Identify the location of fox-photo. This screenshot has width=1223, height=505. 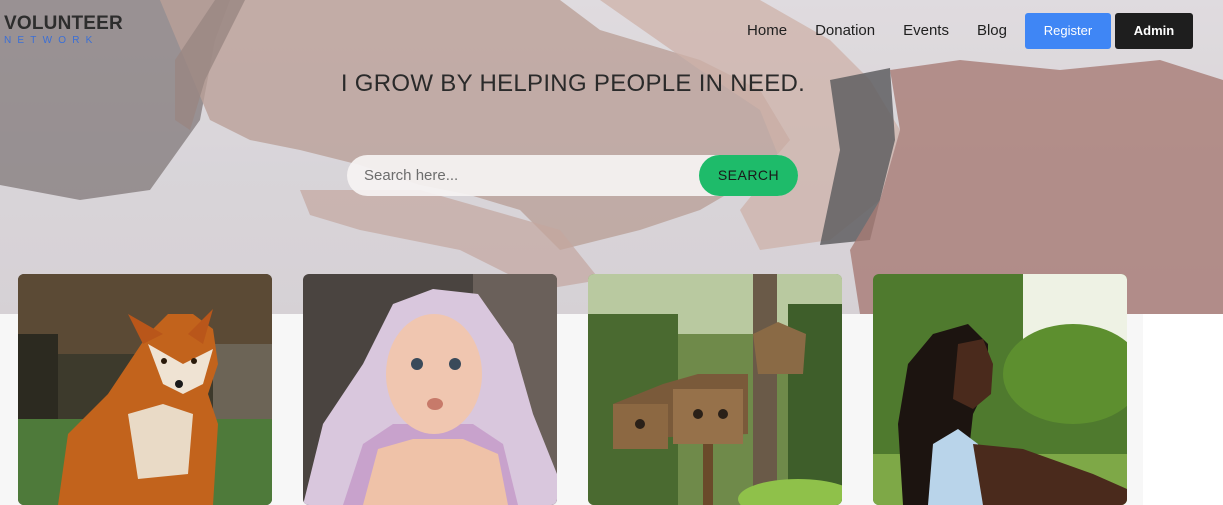
(145, 389).